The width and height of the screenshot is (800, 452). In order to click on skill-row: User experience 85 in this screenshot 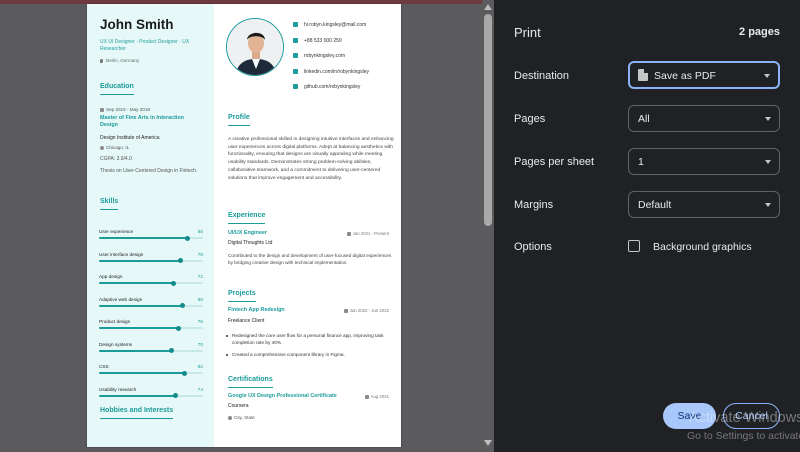, I will do `click(151, 236)`.